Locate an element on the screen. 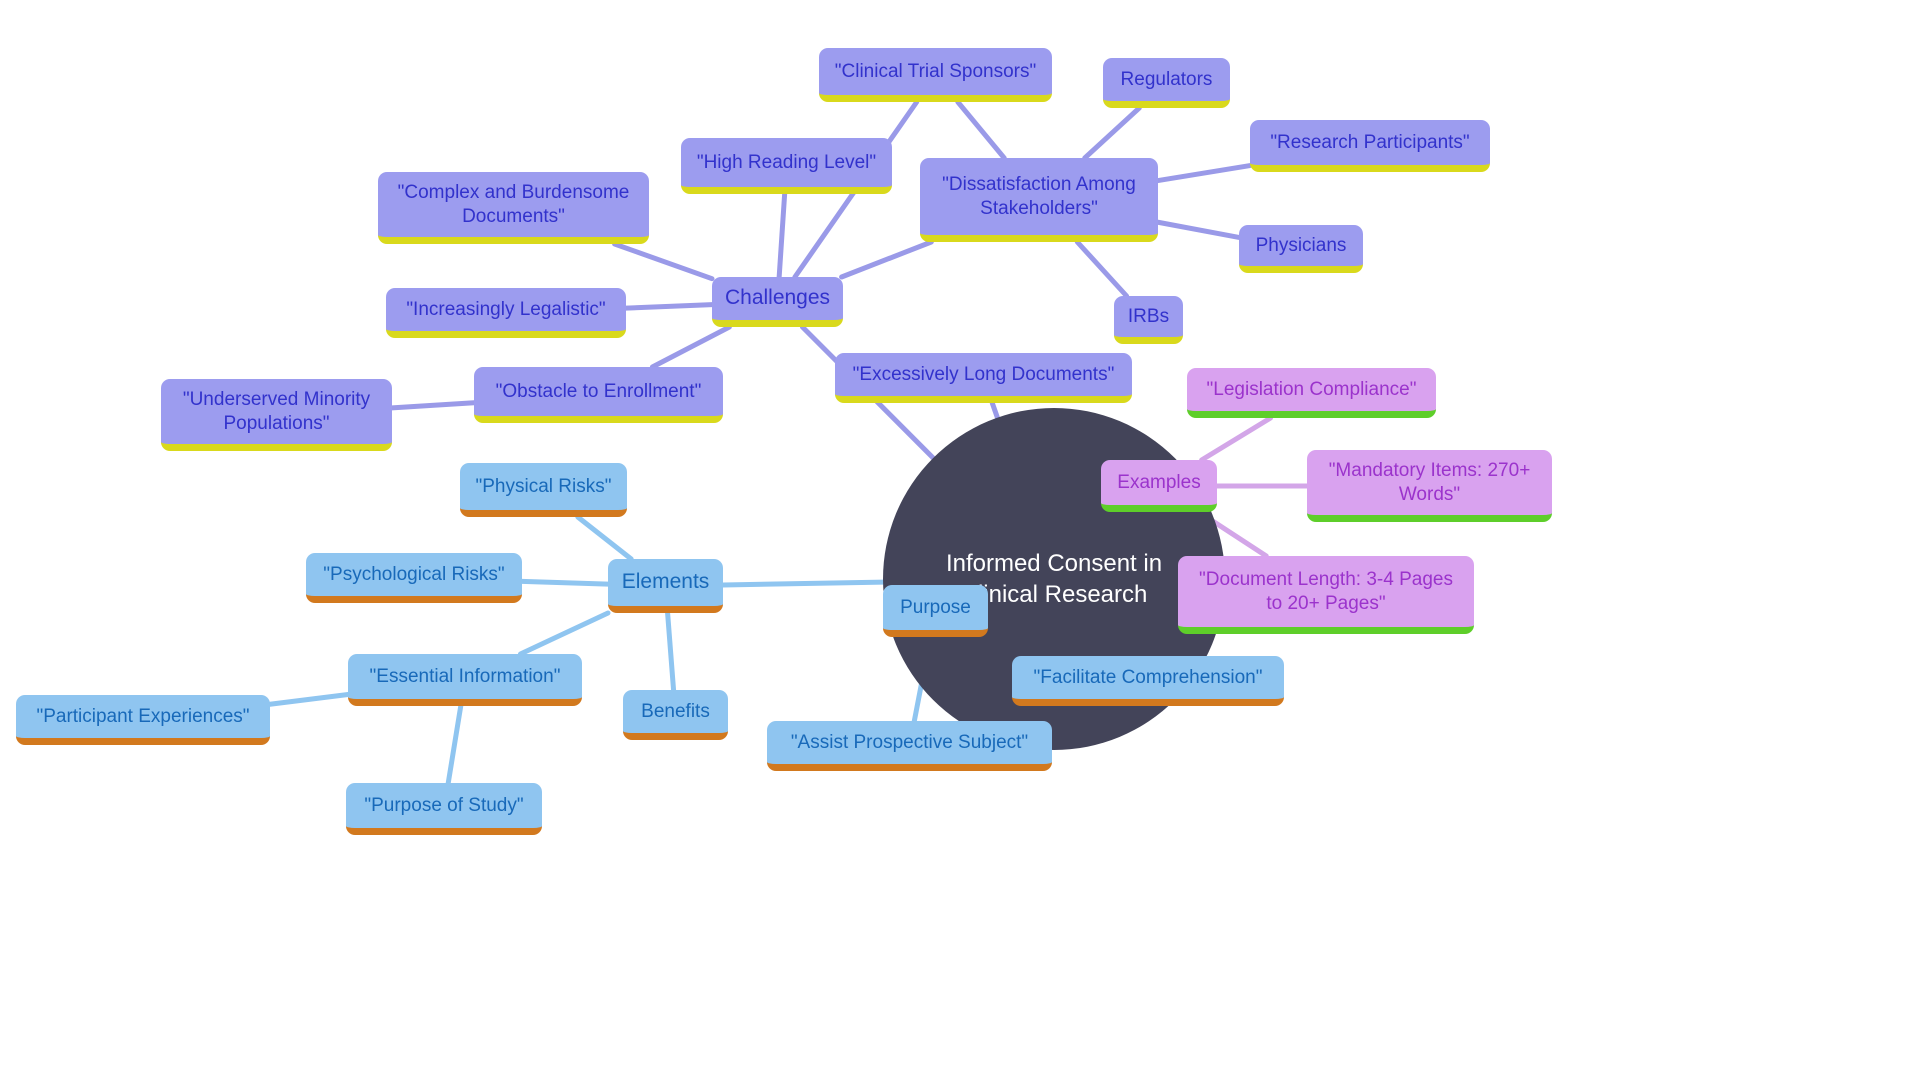 Image resolution: width=1920 pixels, height=1080 pixels. mindmap-edge-challenges-to-high_reading_level is located at coordinates (782, 235).